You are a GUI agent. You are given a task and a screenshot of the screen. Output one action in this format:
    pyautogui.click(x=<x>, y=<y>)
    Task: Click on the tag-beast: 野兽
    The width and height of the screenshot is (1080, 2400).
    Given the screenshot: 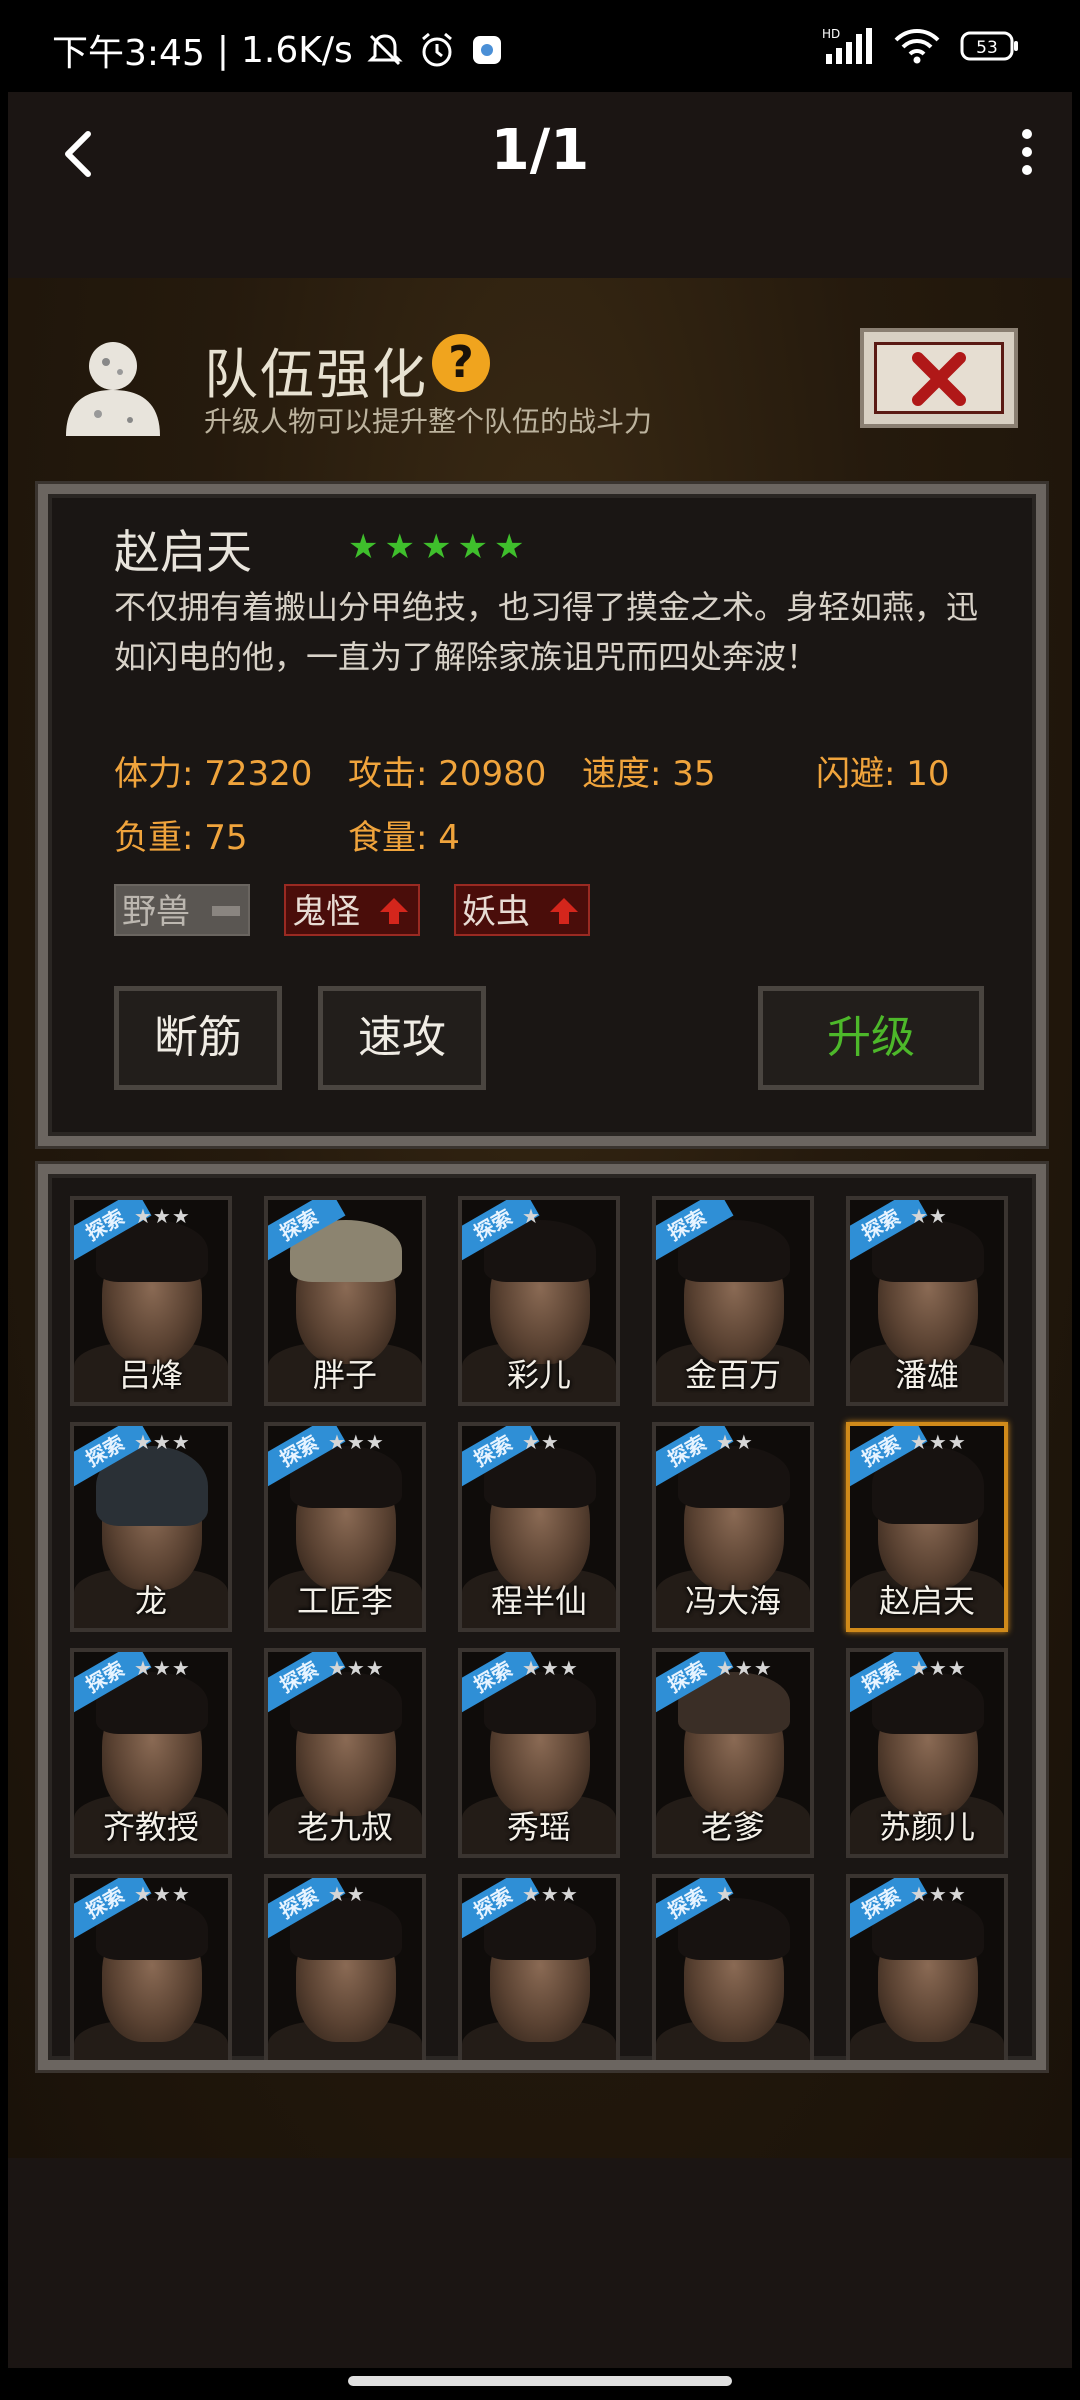 What is the action you would take?
    pyautogui.click(x=182, y=910)
    